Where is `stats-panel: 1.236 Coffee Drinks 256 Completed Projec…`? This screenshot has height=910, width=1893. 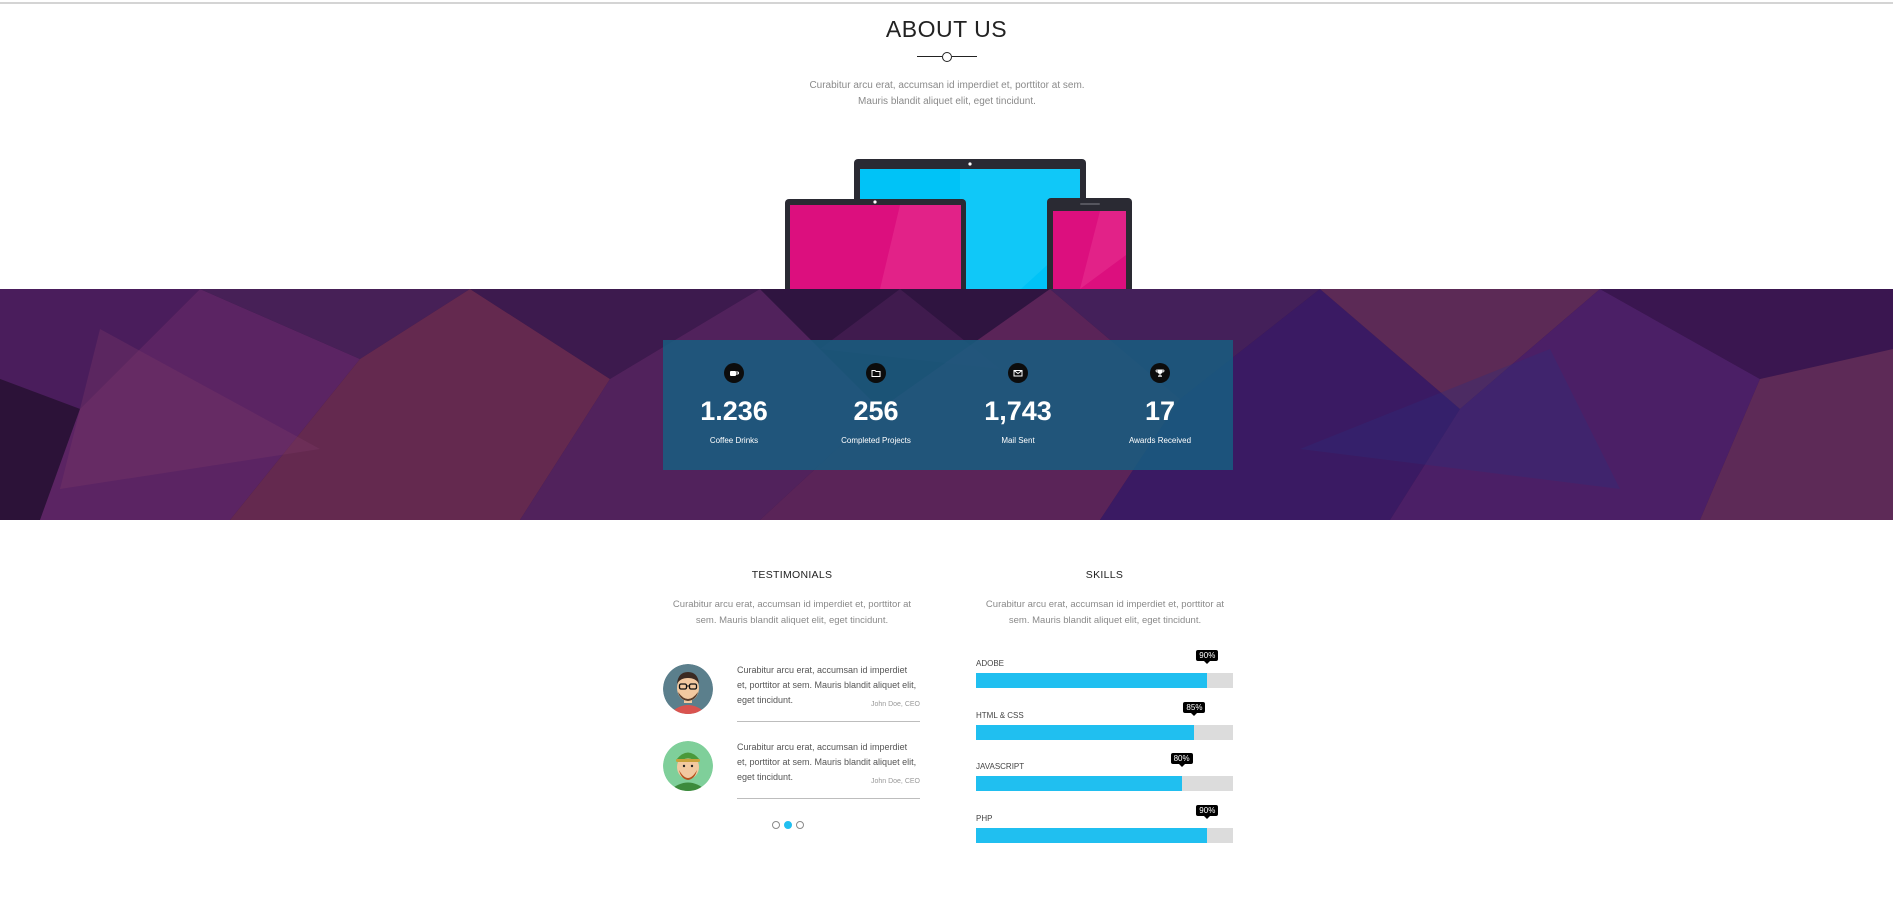
stats-panel: 1.236 Coffee Drinks 256 Completed Projec… is located at coordinates (948, 405).